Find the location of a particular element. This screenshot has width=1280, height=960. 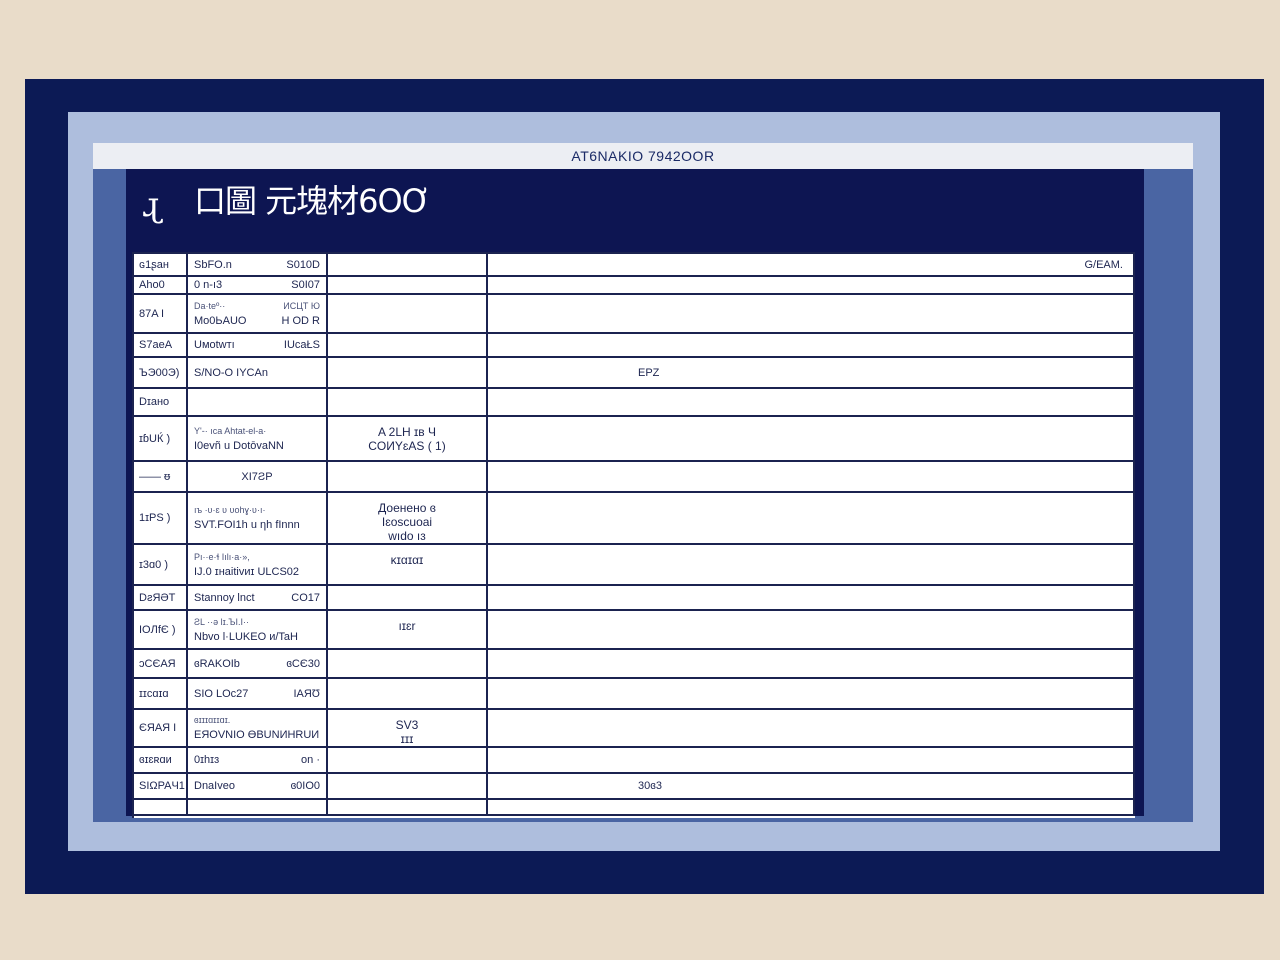

row-detail-text: Uмotwтı is located at coordinates (214, 345).